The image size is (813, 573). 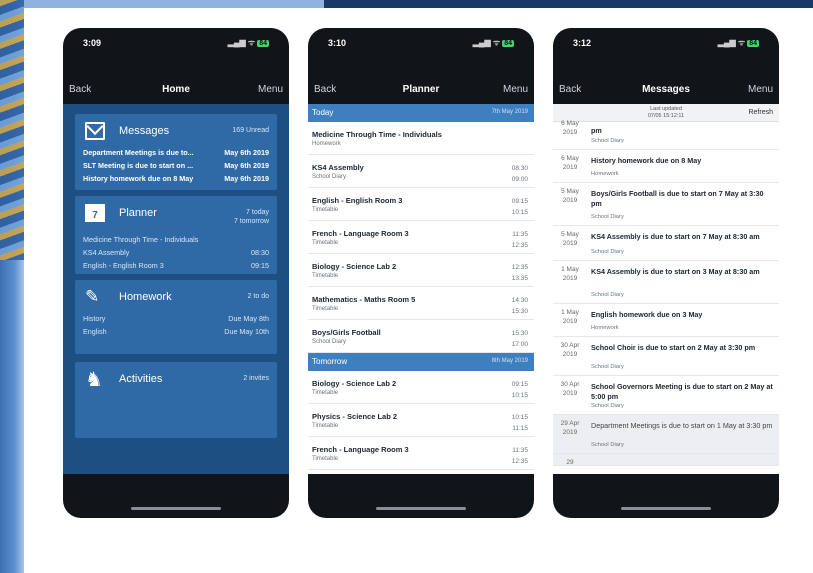 What do you see at coordinates (570, 317) in the screenshot?
I see `message-date: 1 May 2019` at bounding box center [570, 317].